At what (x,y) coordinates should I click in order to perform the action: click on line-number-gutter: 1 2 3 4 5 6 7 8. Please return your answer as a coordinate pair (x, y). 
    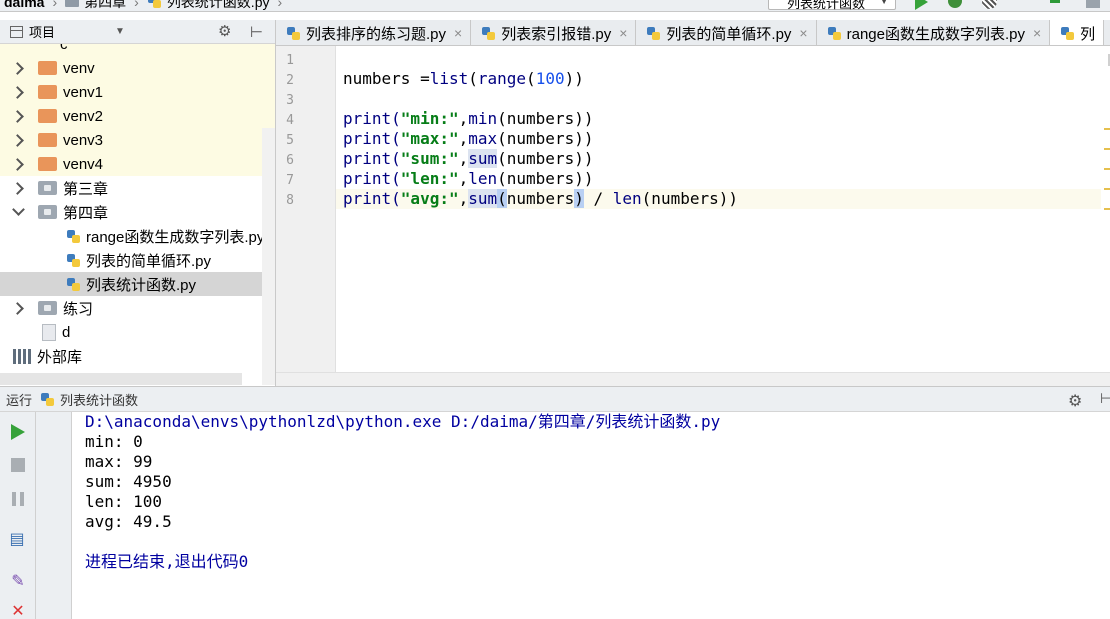
    Looking at the image, I should click on (306, 216).